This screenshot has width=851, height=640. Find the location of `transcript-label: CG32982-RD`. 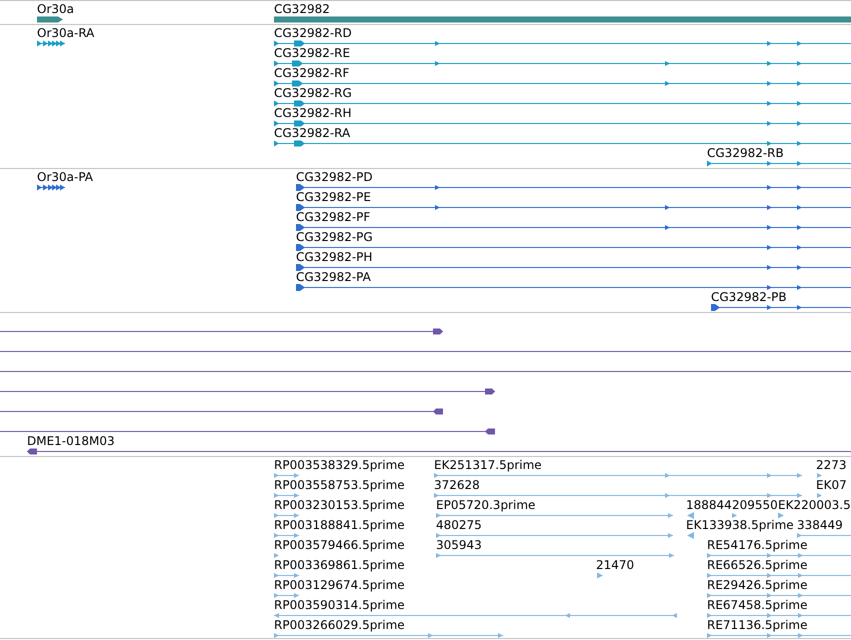

transcript-label: CG32982-RD is located at coordinates (313, 33).